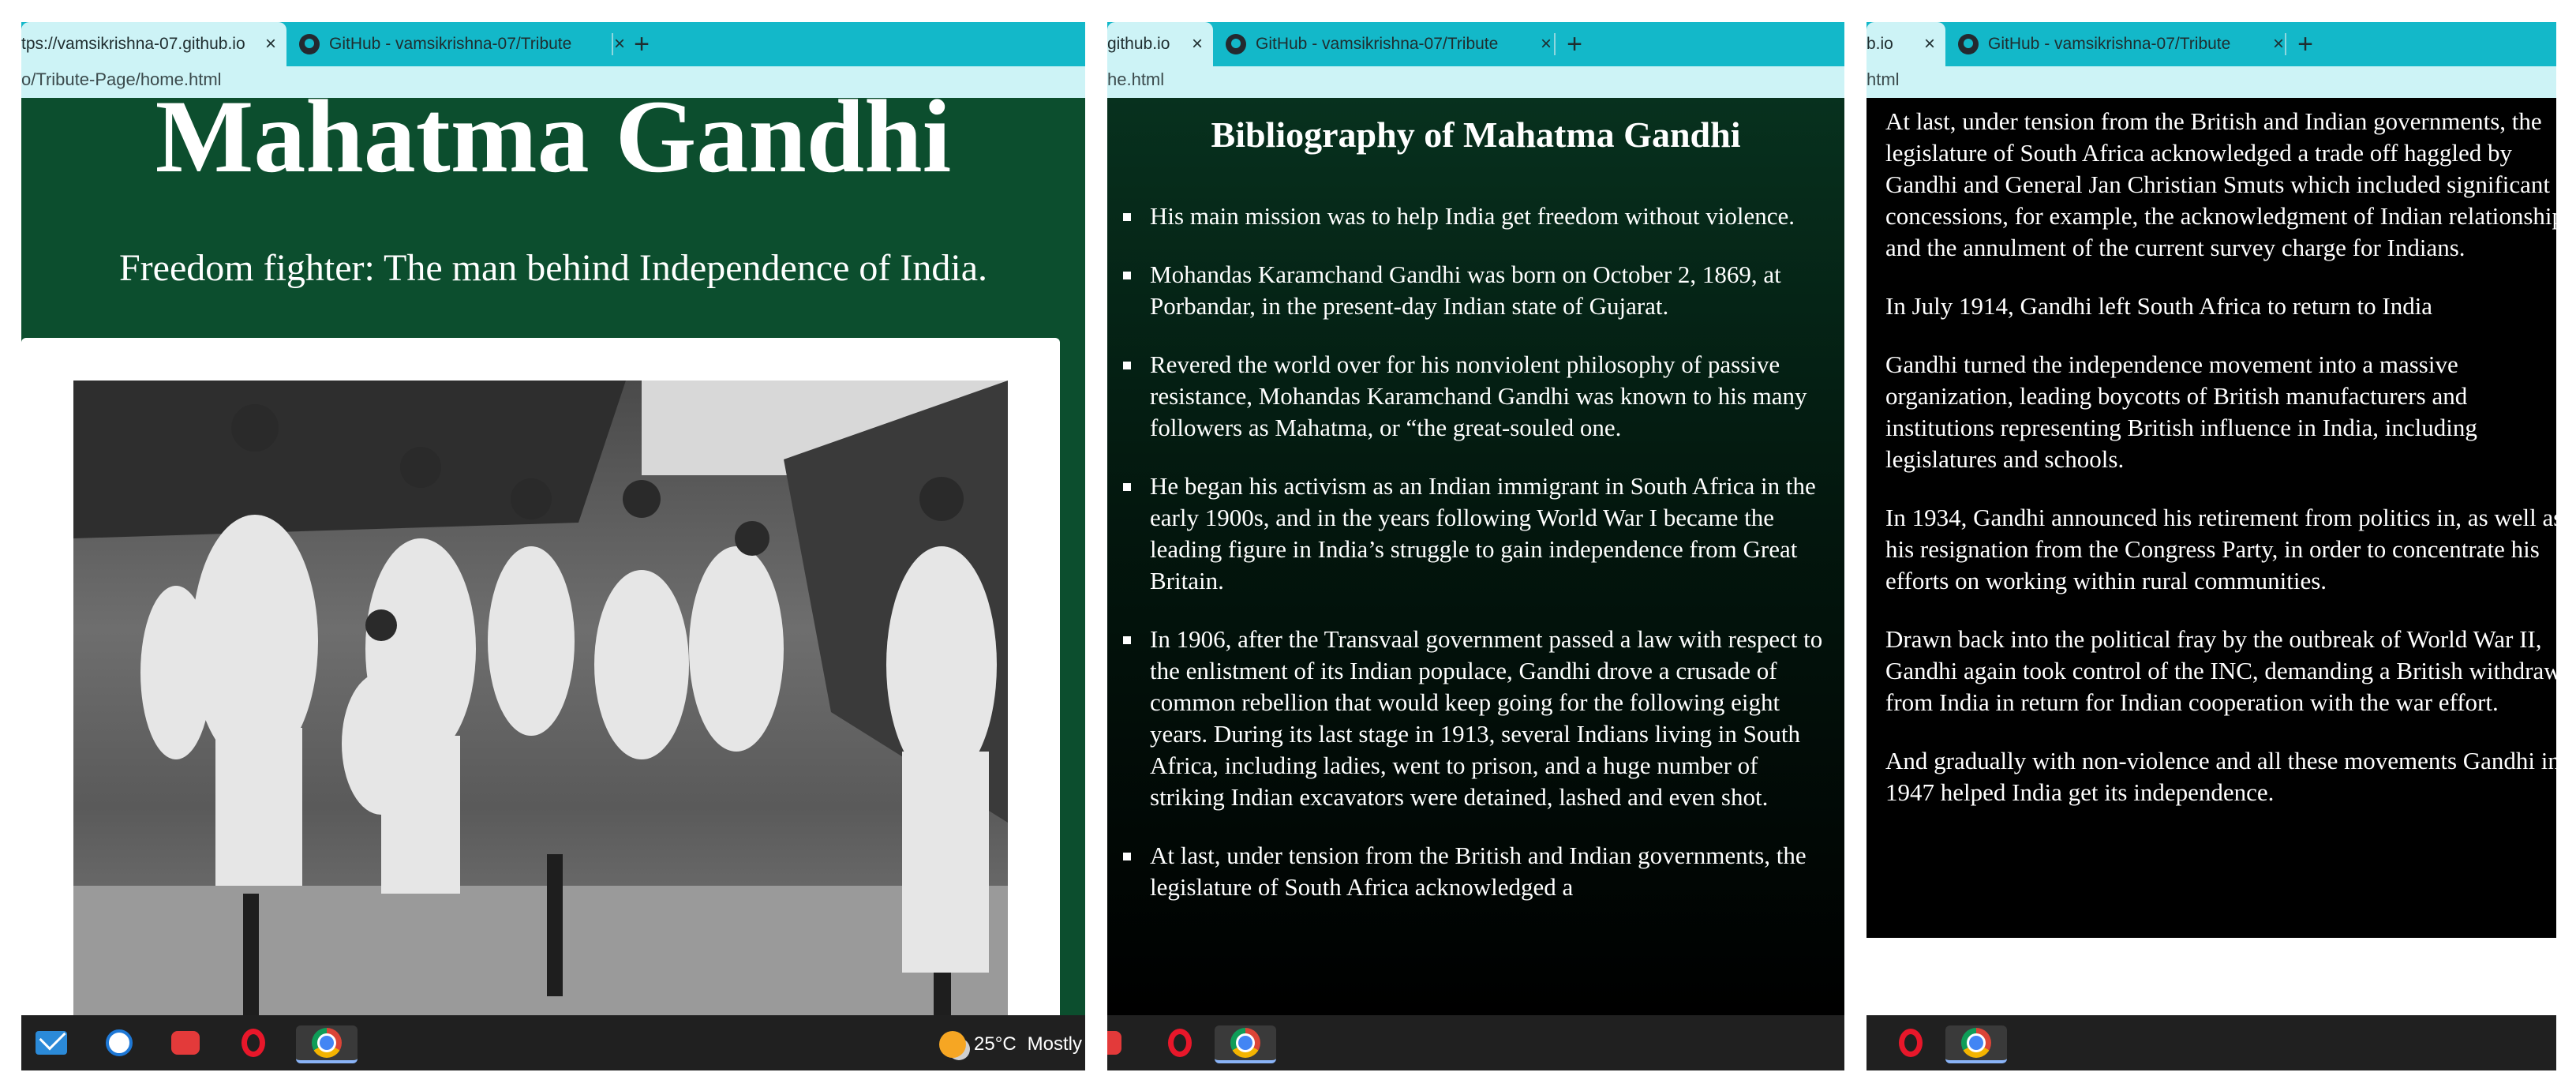 Image resolution: width=2576 pixels, height=1091 pixels. I want to click on url-text: he.html, so click(1136, 79).